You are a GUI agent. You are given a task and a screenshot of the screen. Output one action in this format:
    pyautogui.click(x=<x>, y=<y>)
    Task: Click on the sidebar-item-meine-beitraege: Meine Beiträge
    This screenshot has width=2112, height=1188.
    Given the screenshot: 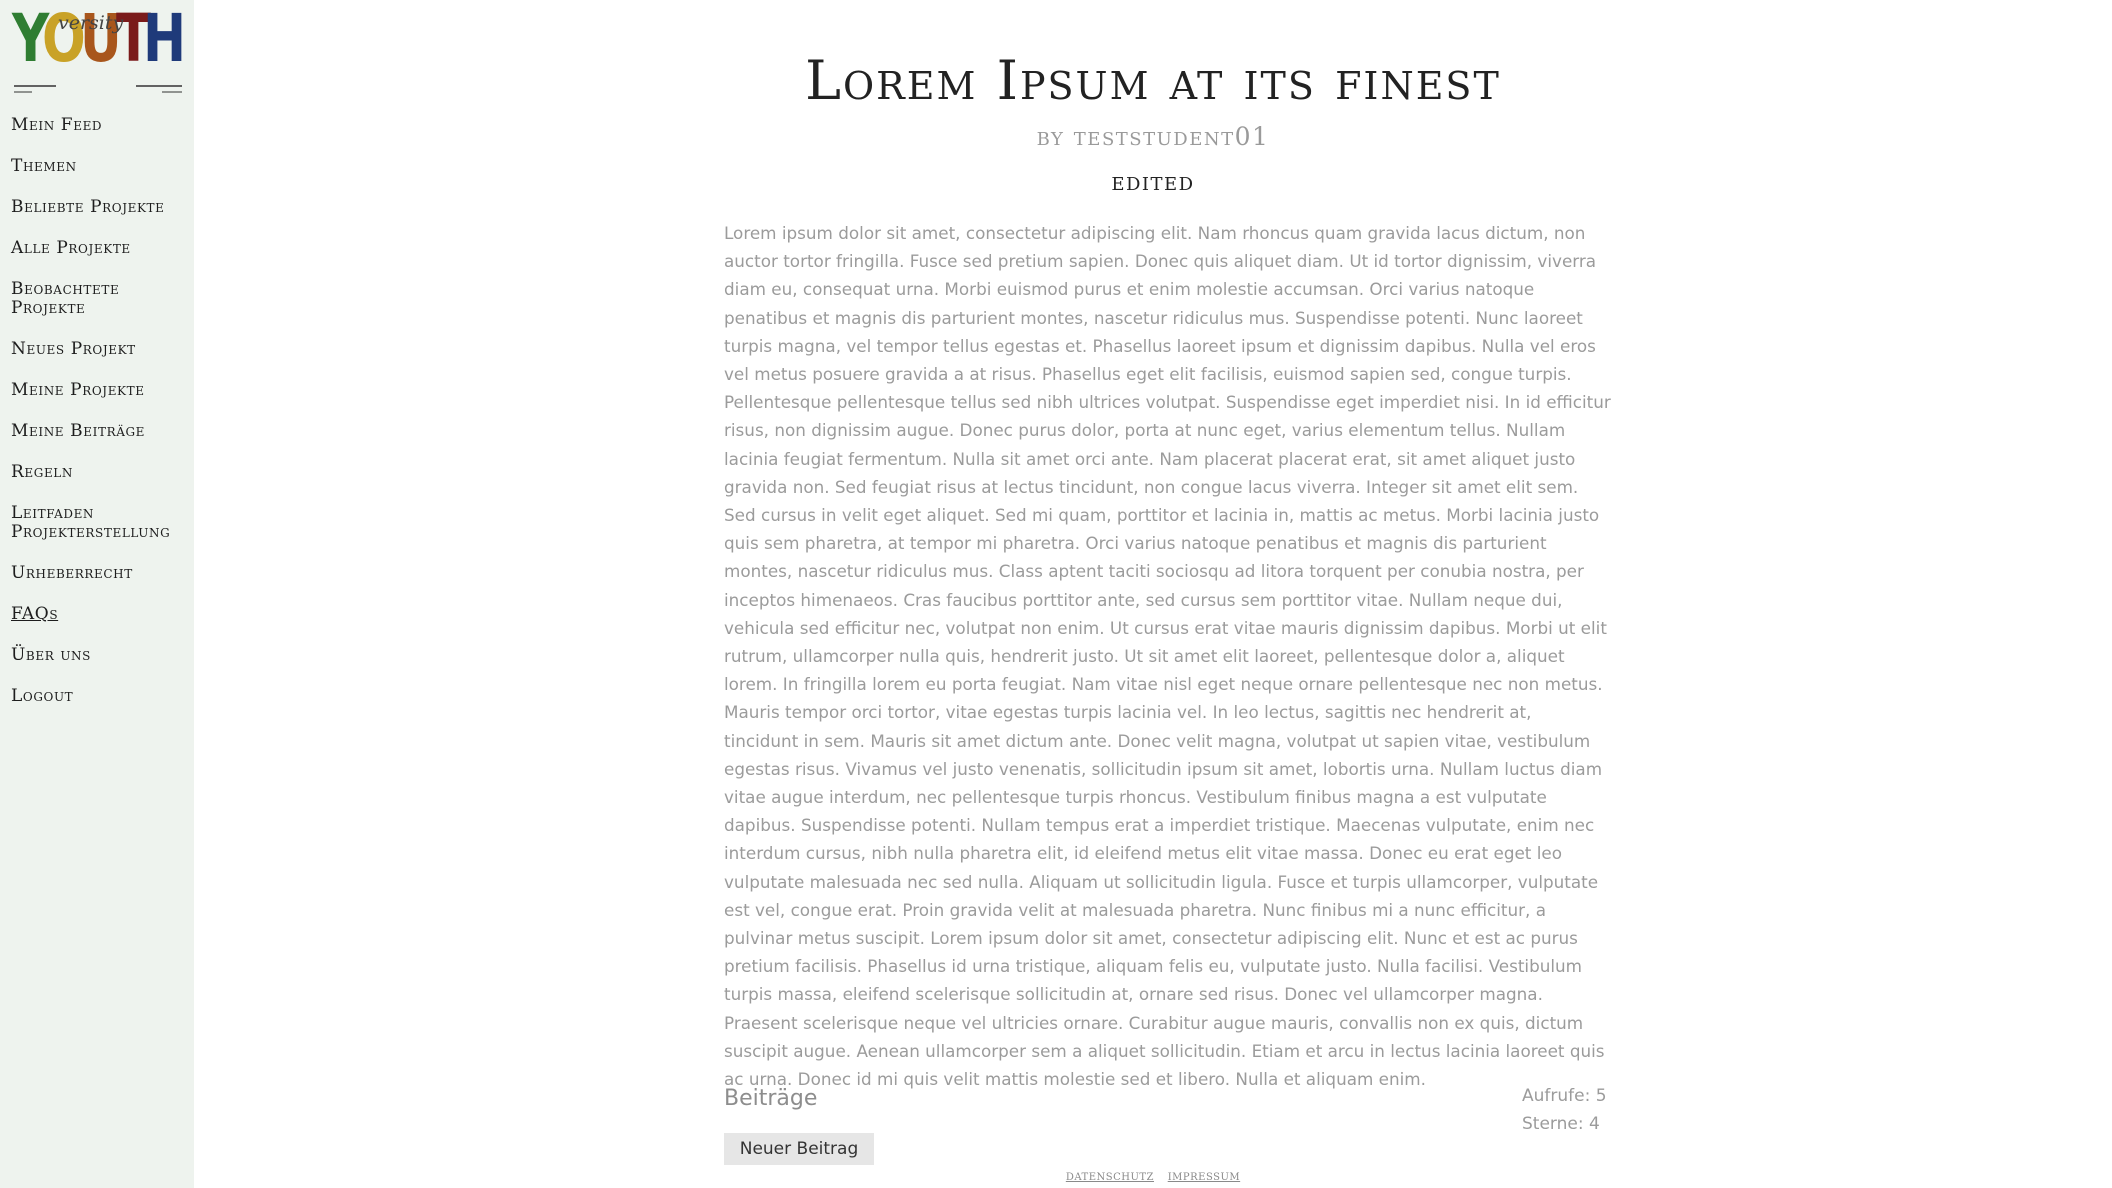 What is the action you would take?
    pyautogui.click(x=99, y=431)
    